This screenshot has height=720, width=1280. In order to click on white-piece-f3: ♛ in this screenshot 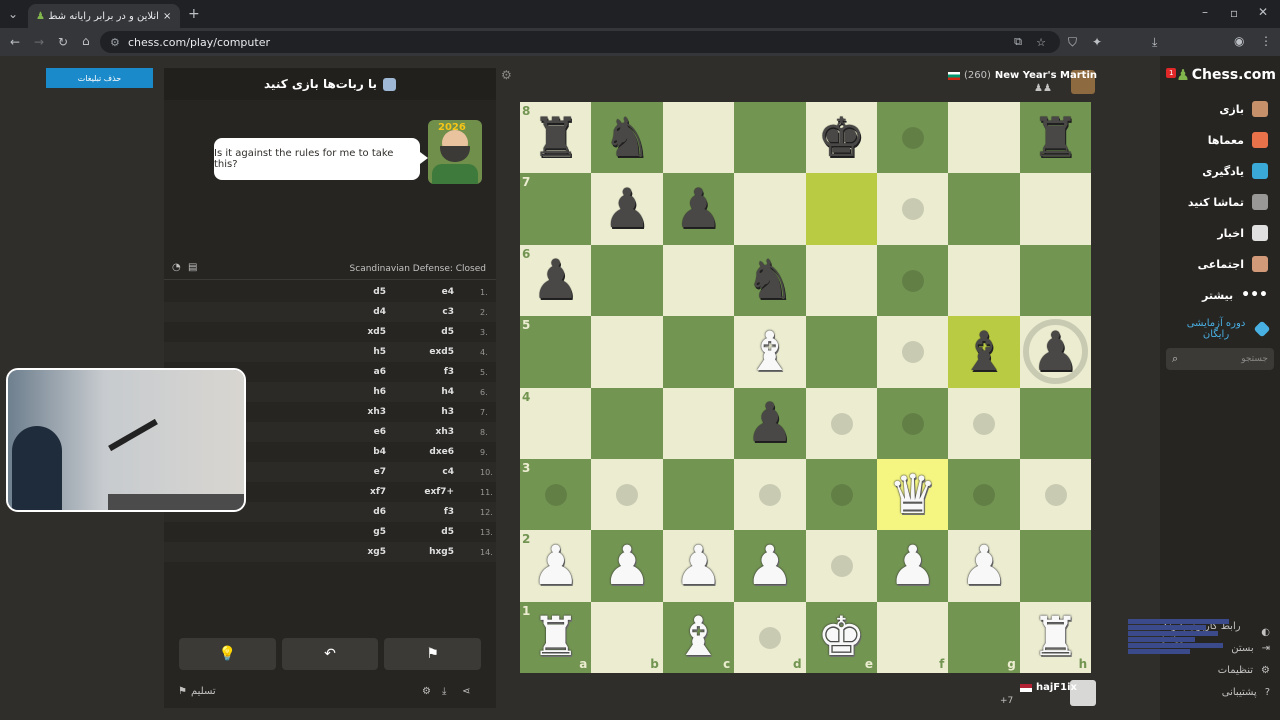, I will do `click(912, 494)`.